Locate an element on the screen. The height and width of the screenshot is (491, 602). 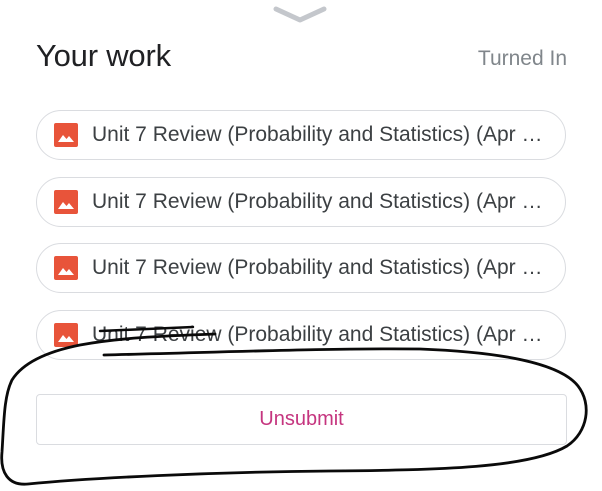
status-badge: Turned In is located at coordinates (522, 58).